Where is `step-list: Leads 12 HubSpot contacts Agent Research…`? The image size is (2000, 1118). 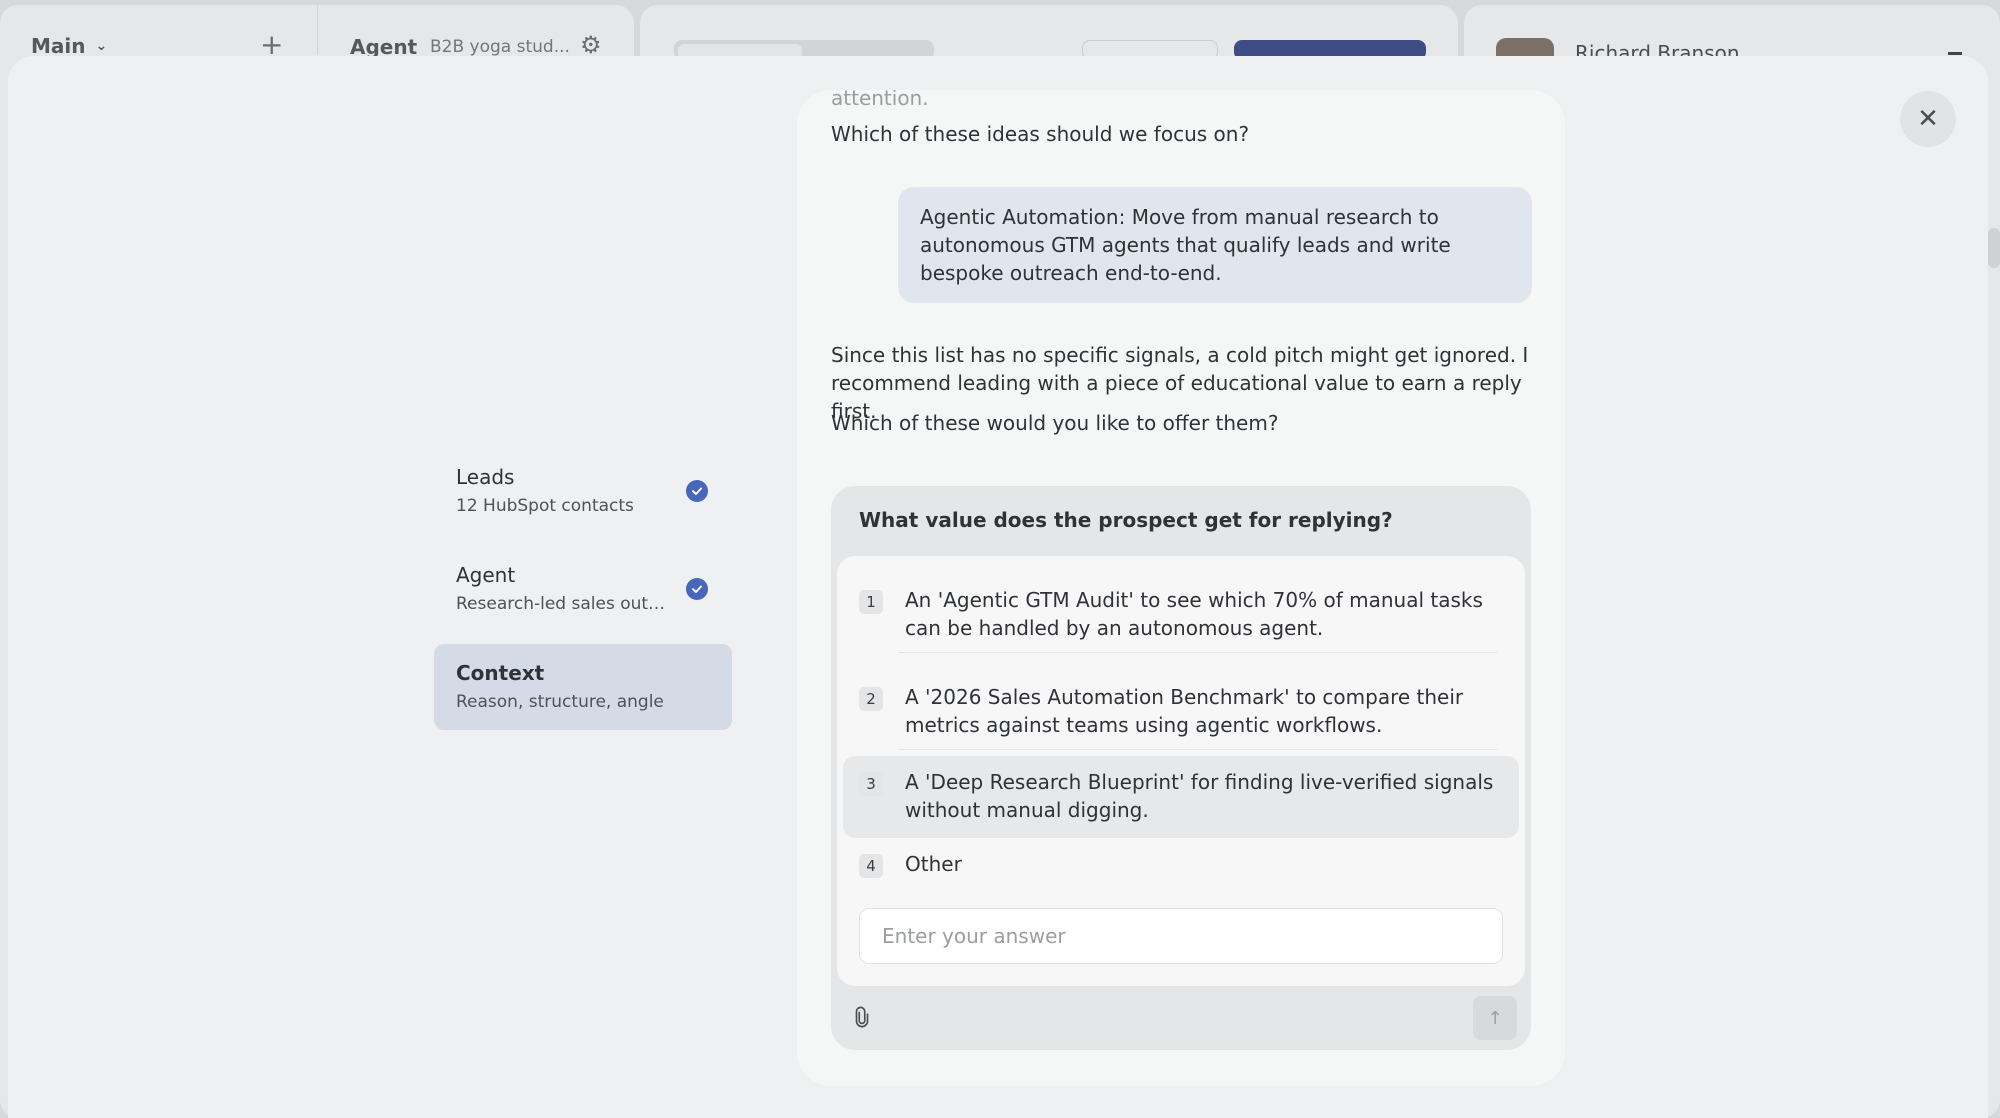 step-list: Leads 12 HubSpot contacts Agent Research… is located at coordinates (583, 595).